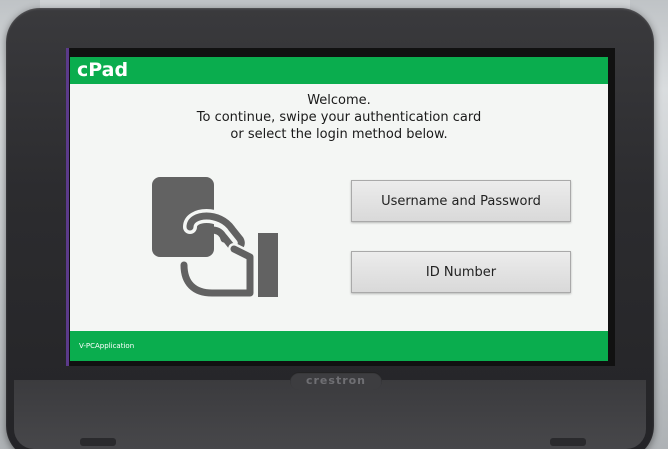 This screenshot has height=449, width=668. What do you see at coordinates (461, 272) in the screenshot?
I see `id-number-button: ID Number` at bounding box center [461, 272].